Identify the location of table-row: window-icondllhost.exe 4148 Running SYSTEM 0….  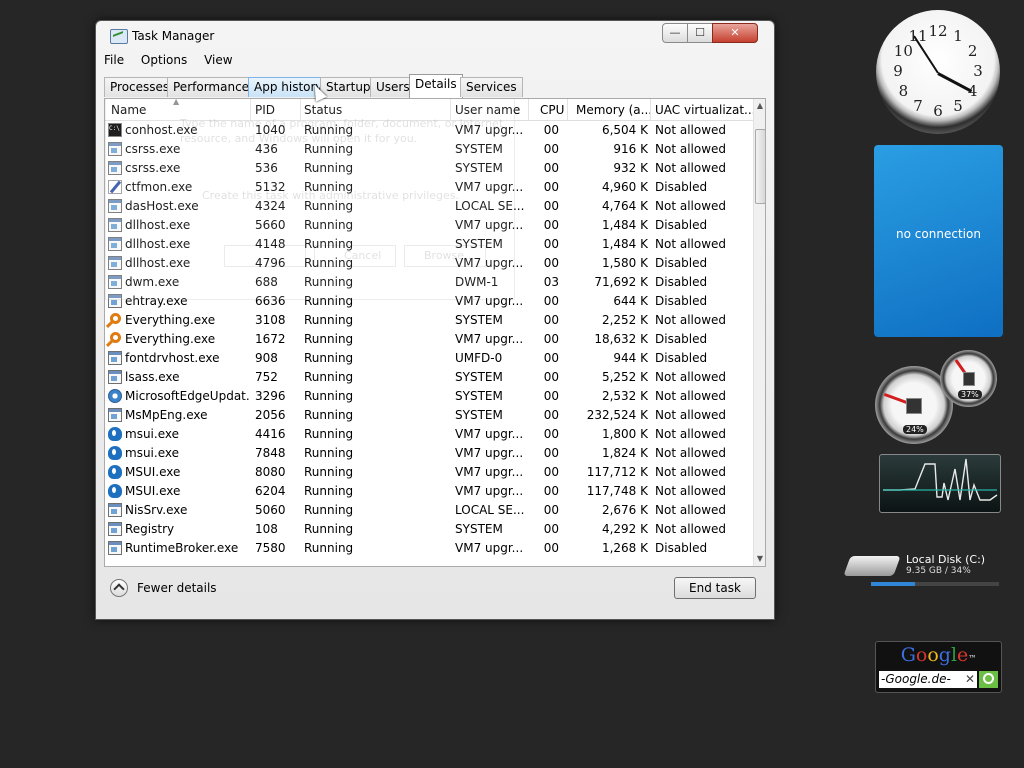
(429, 244).